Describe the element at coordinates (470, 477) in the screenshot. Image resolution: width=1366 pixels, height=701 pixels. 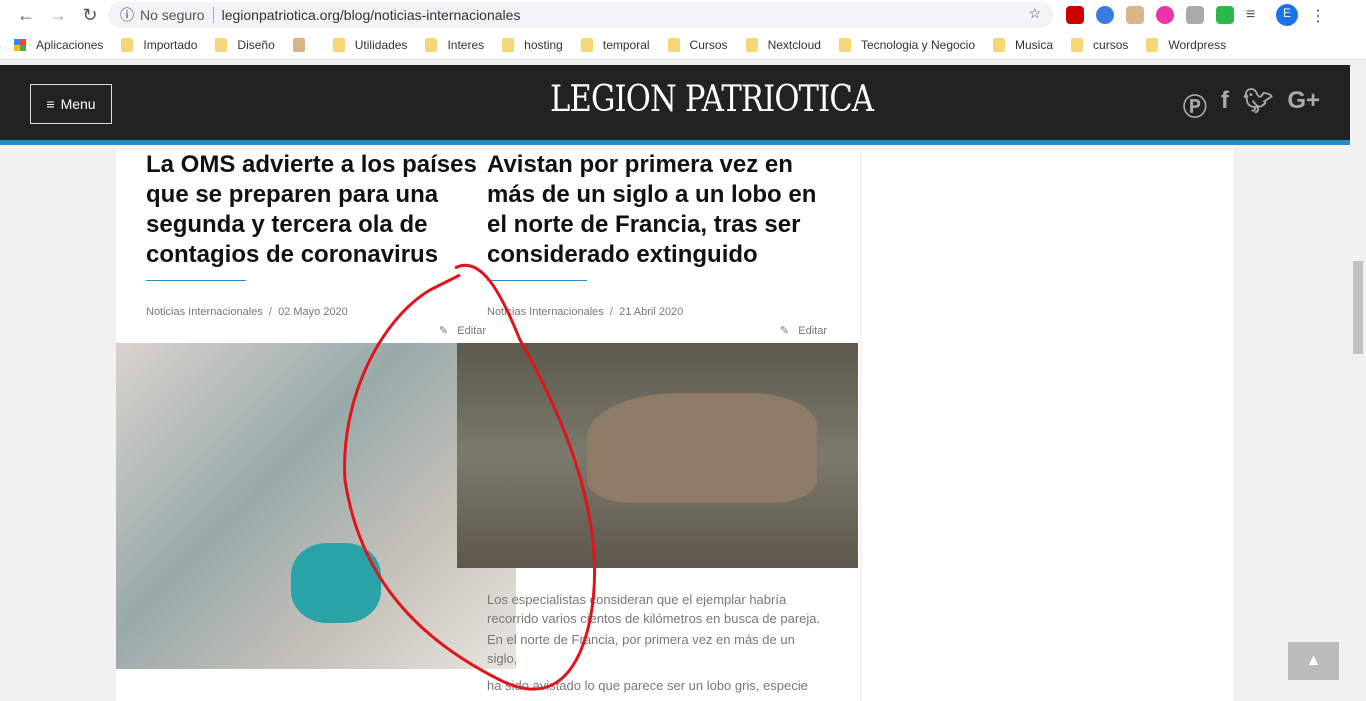
I see `red-annotation` at that location.